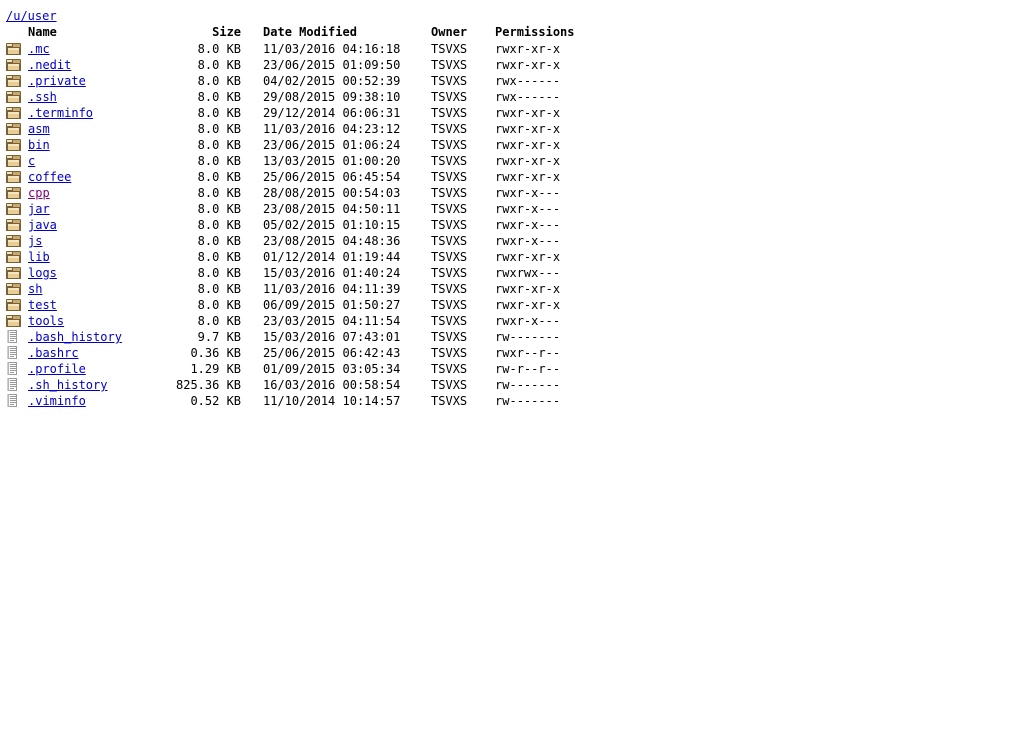  What do you see at coordinates (42, 305) in the screenshot?
I see `entry-name-link: test` at bounding box center [42, 305].